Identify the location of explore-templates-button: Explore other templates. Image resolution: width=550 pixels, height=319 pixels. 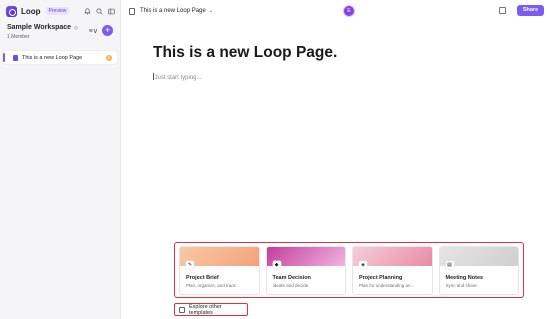
(211, 309).